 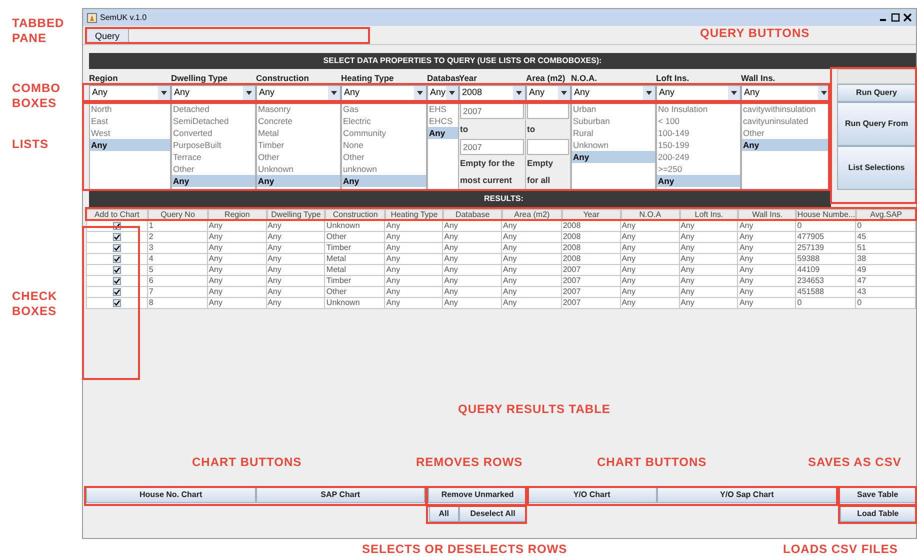 What do you see at coordinates (443, 121) in the screenshot?
I see `list-item: EHCS` at bounding box center [443, 121].